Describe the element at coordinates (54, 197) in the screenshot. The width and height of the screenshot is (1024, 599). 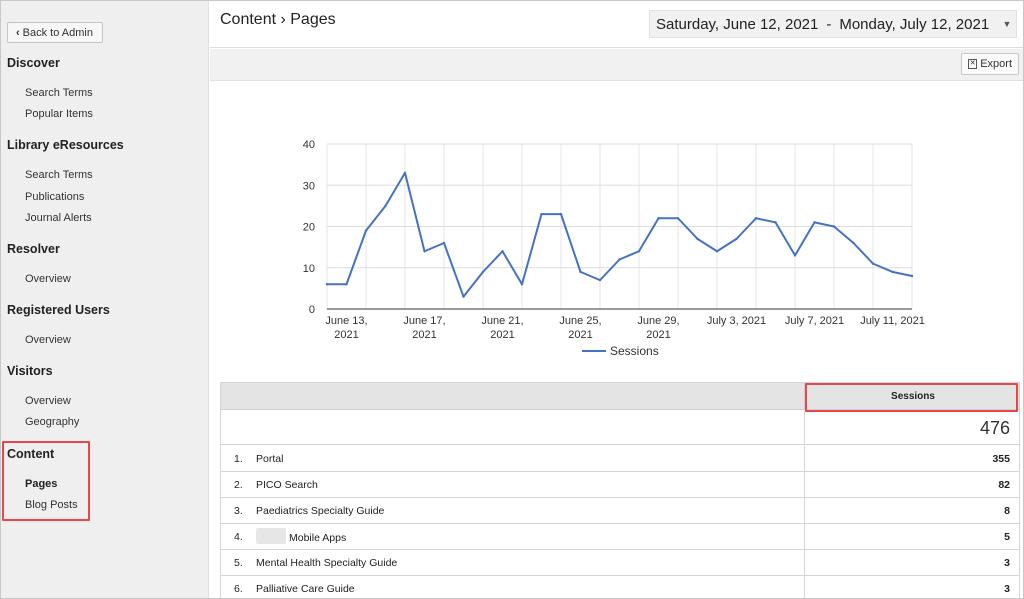
I see `sidebar-item-publications: Publications` at that location.